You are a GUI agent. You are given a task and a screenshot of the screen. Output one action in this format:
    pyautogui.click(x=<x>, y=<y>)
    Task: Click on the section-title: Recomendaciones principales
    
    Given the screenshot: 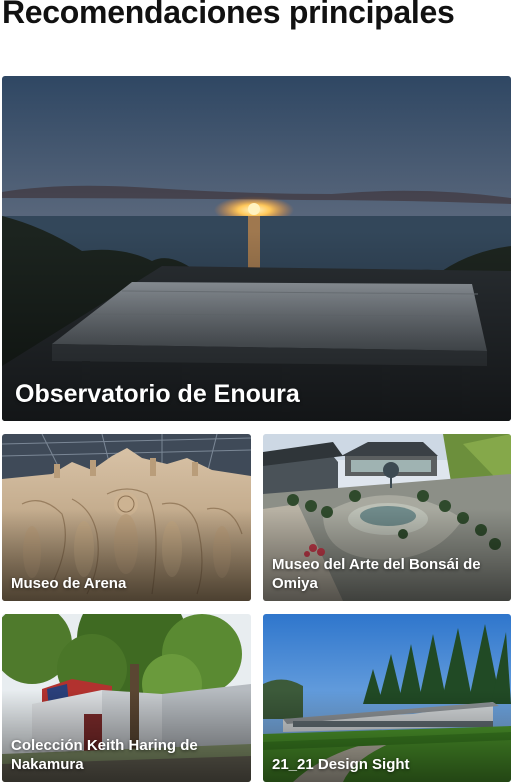 What is the action you would take?
    pyautogui.click(x=228, y=15)
    